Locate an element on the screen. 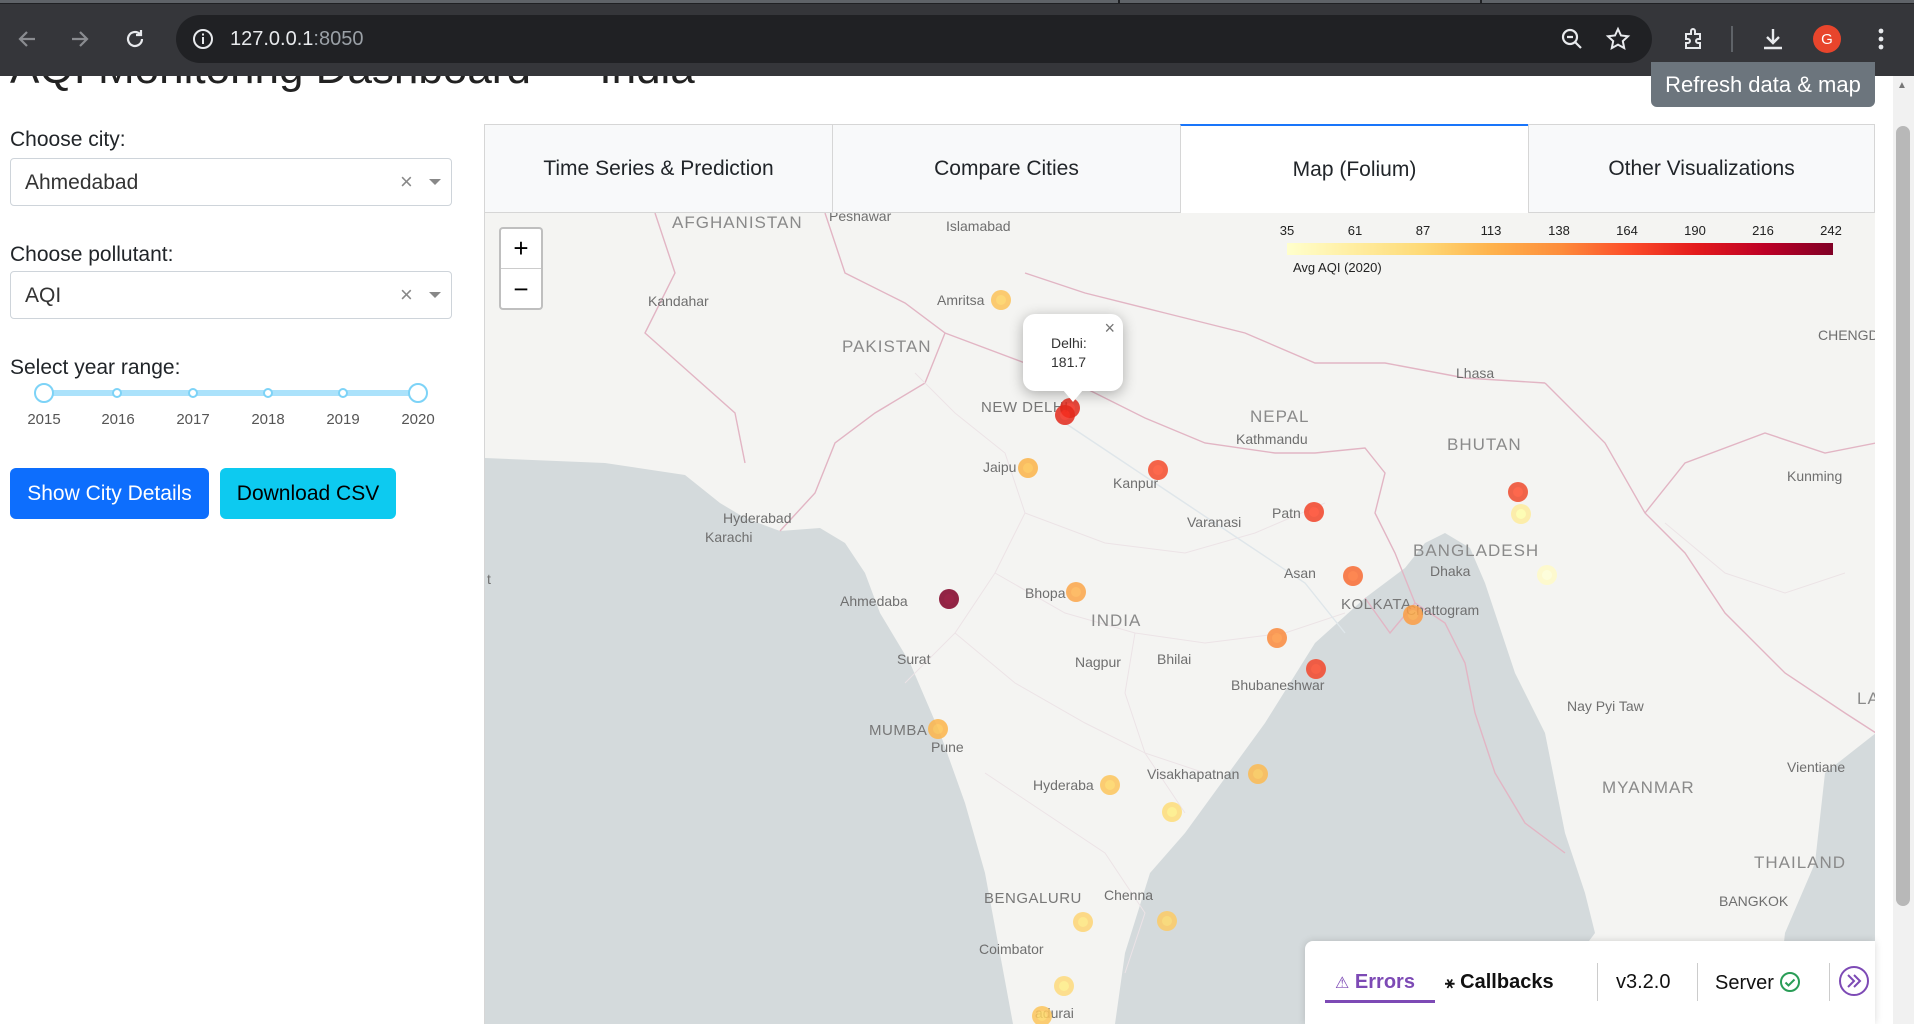  back-icon is located at coordinates (27, 39).